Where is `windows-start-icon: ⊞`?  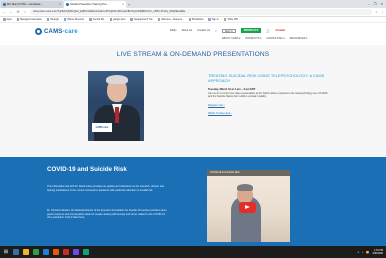 windows-start-icon: ⊞ is located at coordinates (6, 252).